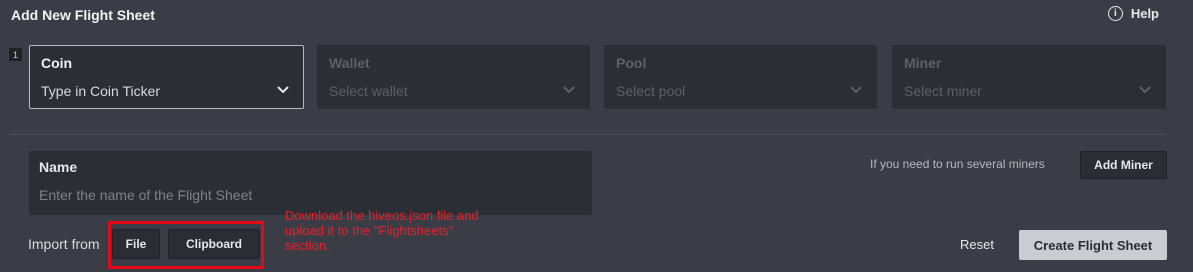 This screenshot has width=1193, height=272. I want to click on name-field-label: Name, so click(58, 167).